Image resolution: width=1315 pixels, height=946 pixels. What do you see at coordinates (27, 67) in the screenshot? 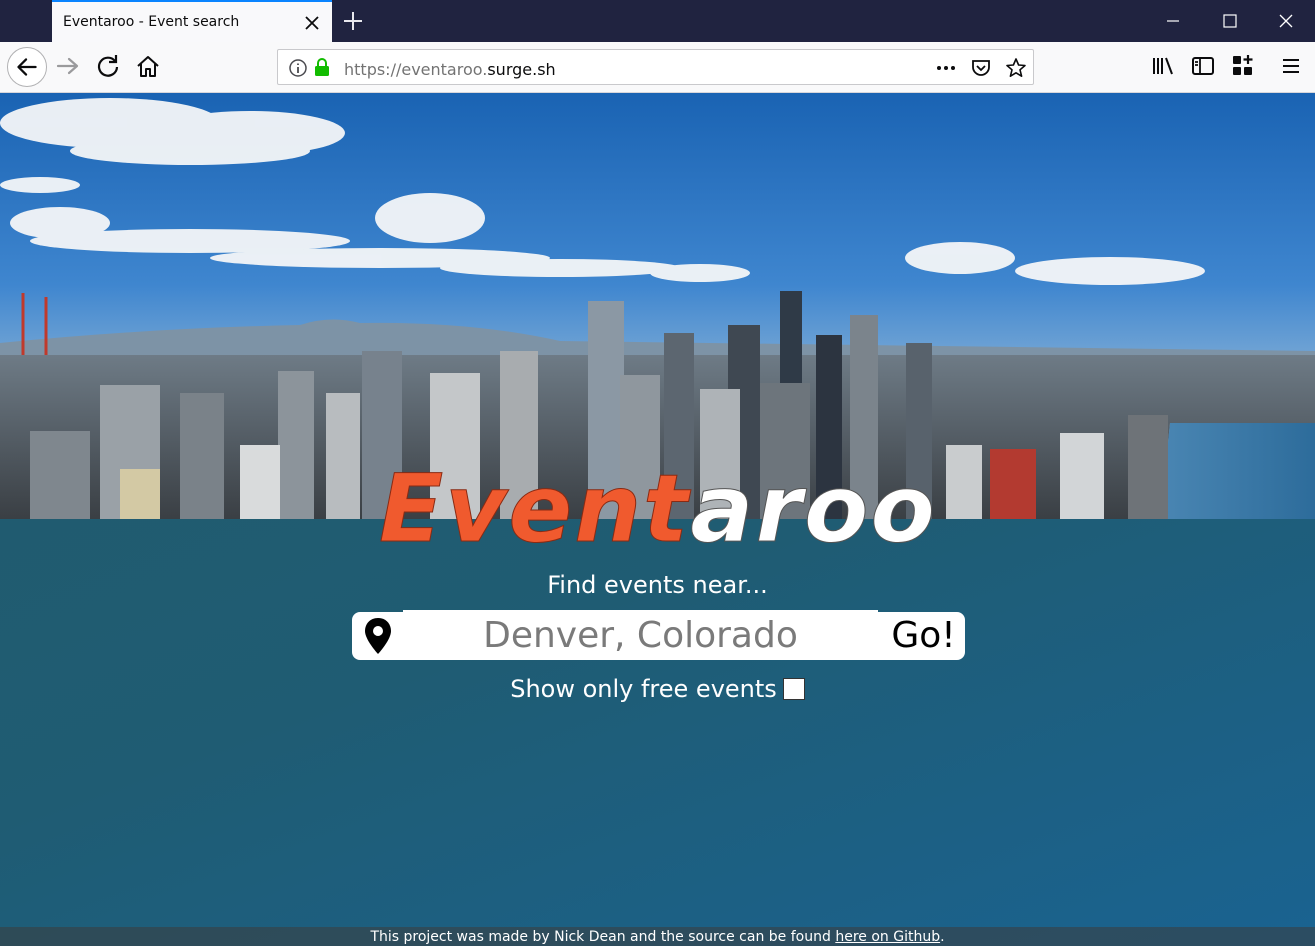
I see `back-arrow-icon` at bounding box center [27, 67].